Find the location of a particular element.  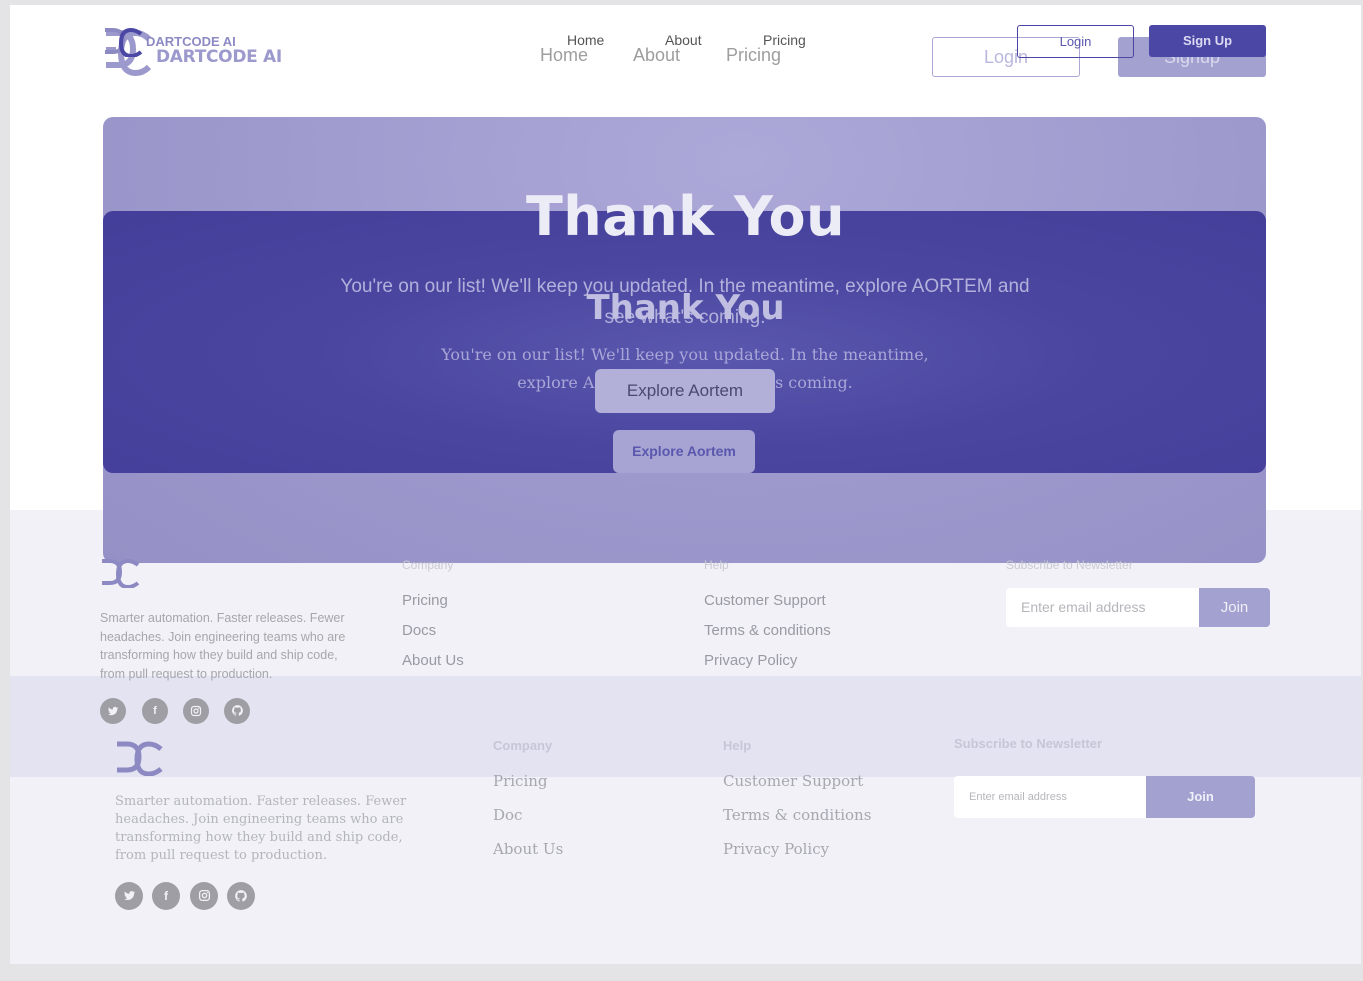

footer-link-docs: Docs is located at coordinates (419, 630).